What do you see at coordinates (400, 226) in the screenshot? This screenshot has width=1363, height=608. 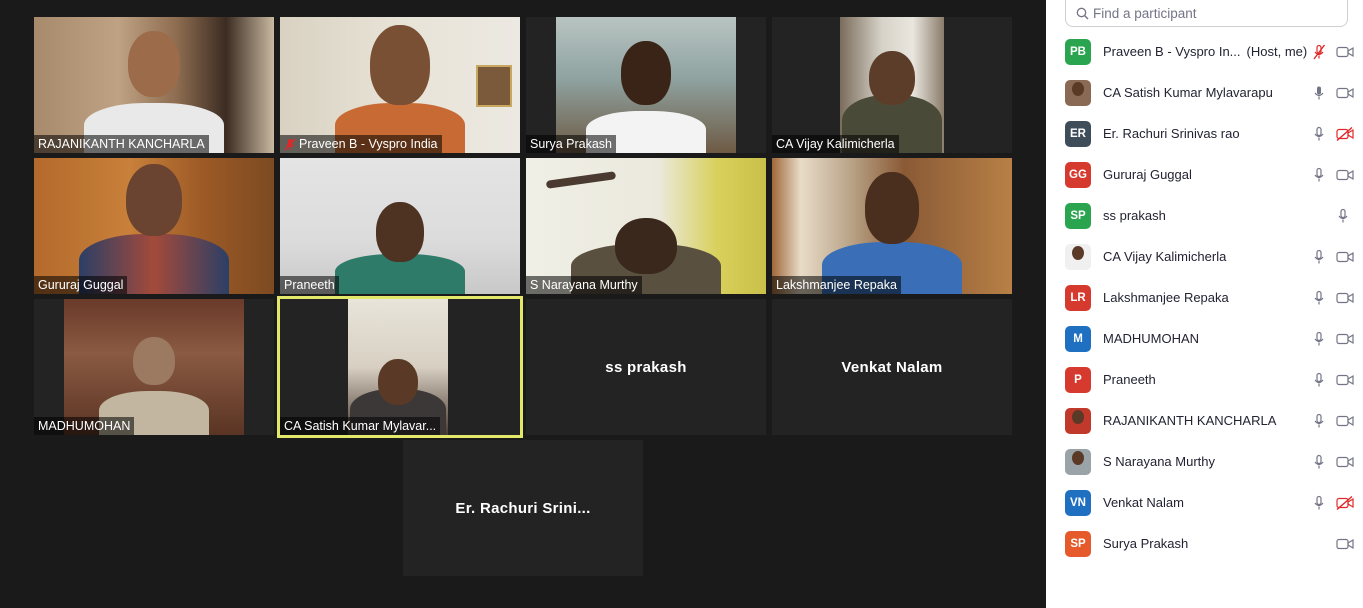 I see `video-tile: Praneeth` at bounding box center [400, 226].